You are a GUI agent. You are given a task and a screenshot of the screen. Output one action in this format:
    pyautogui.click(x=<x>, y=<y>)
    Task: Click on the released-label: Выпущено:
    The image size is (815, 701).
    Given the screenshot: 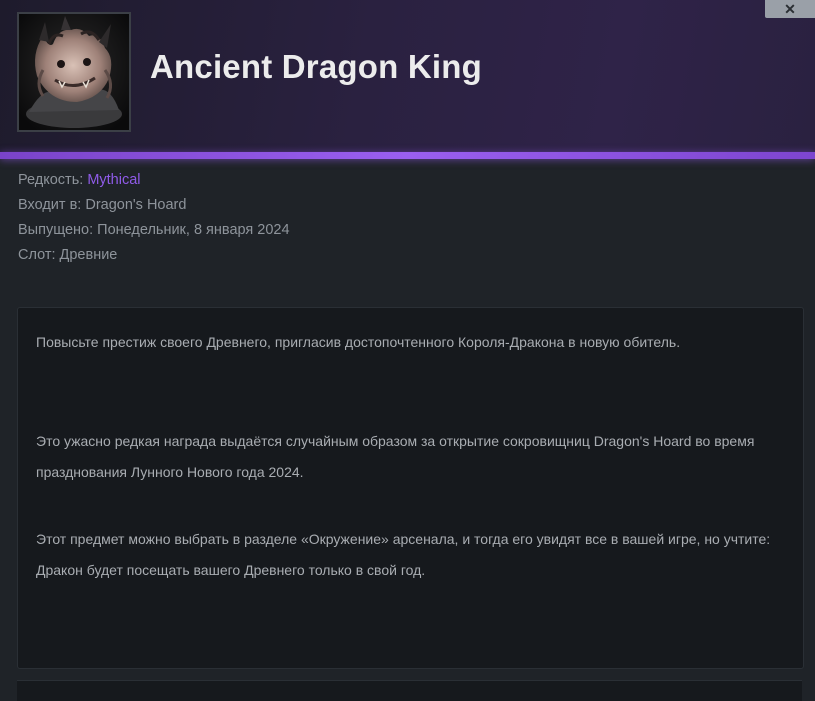 What is the action you would take?
    pyautogui.click(x=58, y=230)
    